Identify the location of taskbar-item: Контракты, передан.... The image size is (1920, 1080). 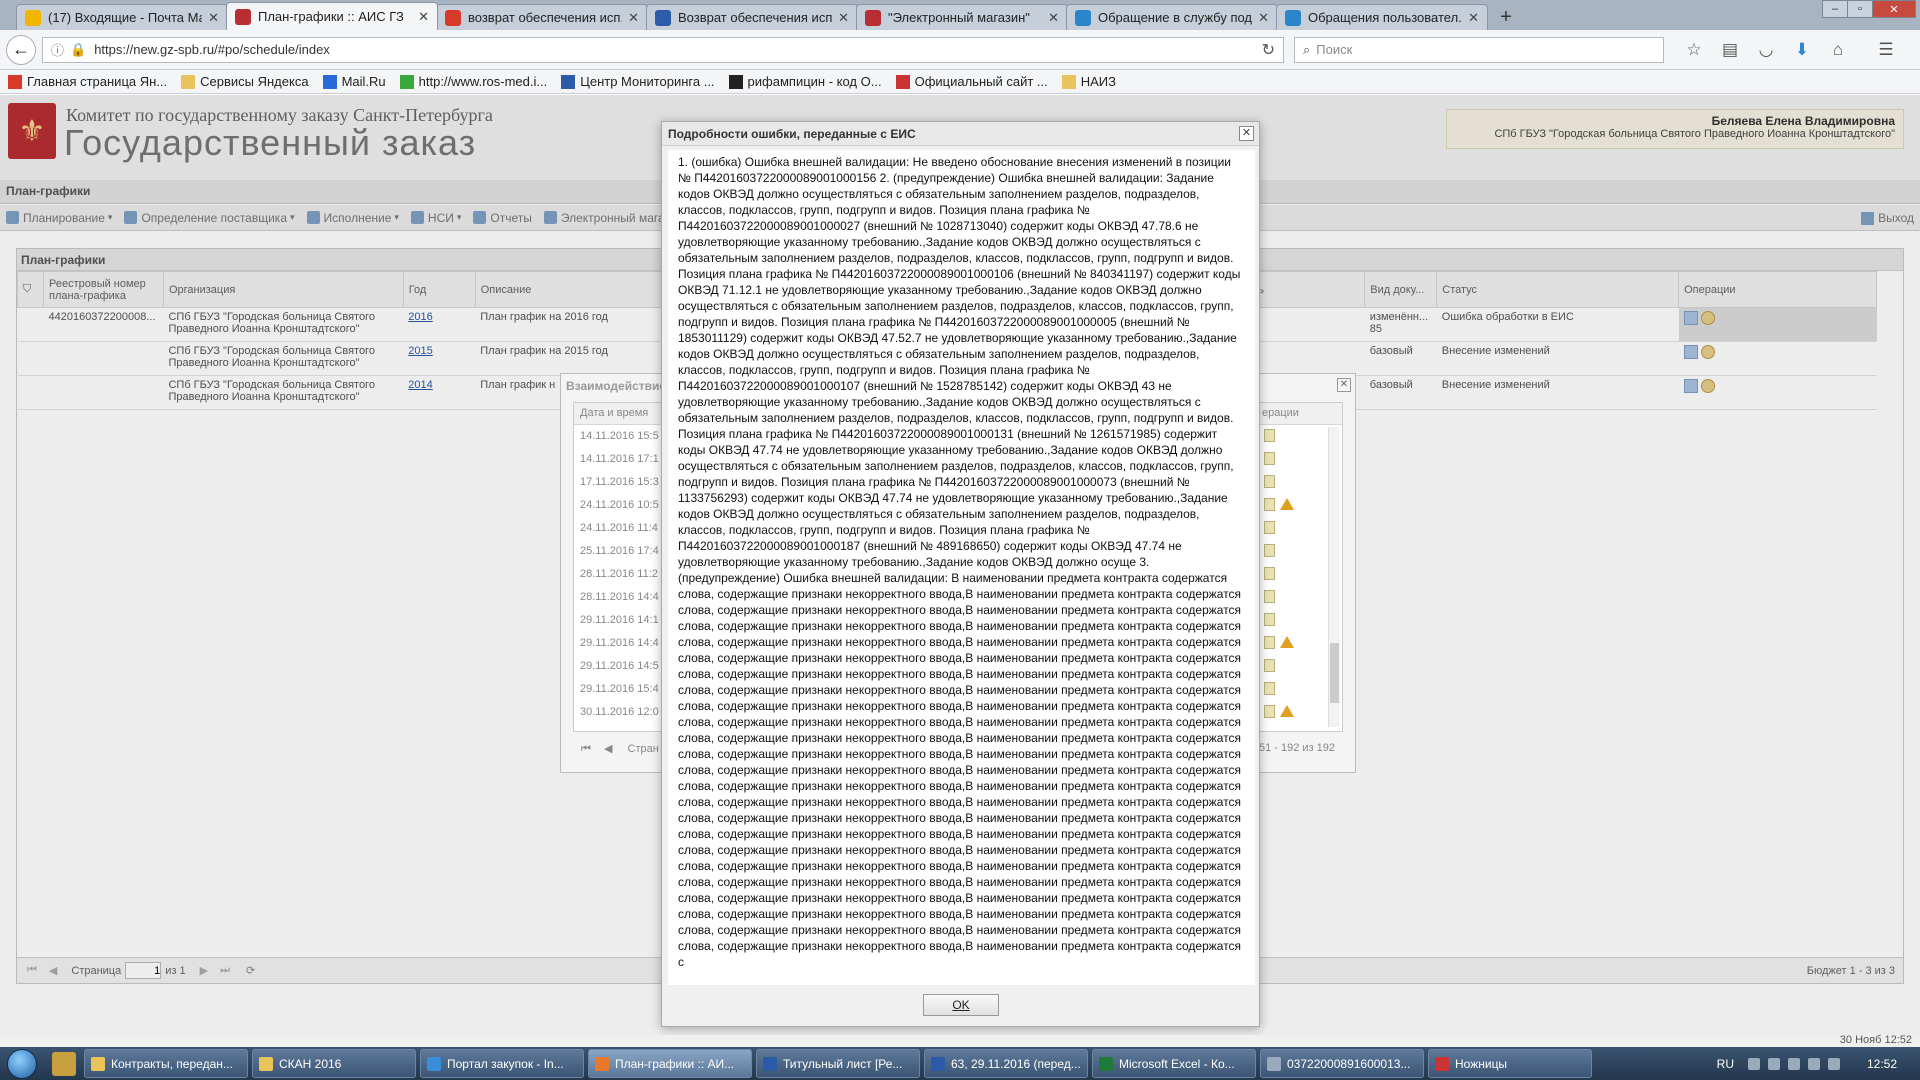
(166, 1063).